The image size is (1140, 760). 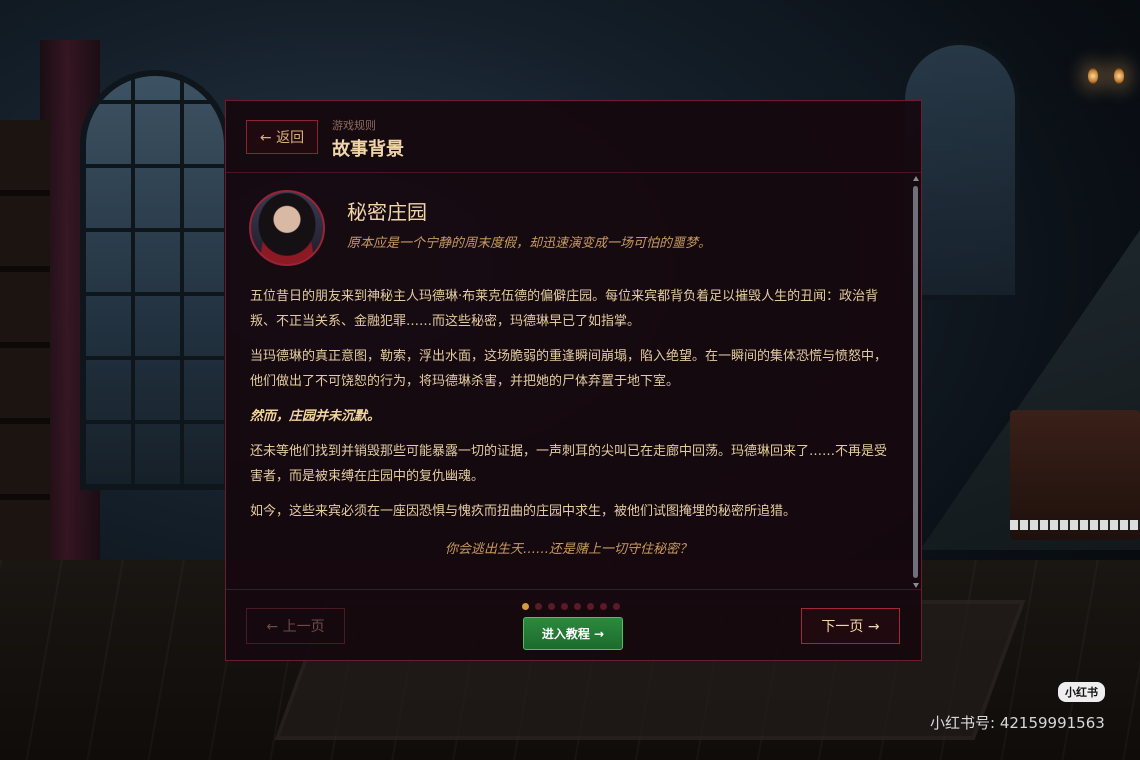 What do you see at coordinates (25, 360) in the screenshot?
I see `bookshelf` at bounding box center [25, 360].